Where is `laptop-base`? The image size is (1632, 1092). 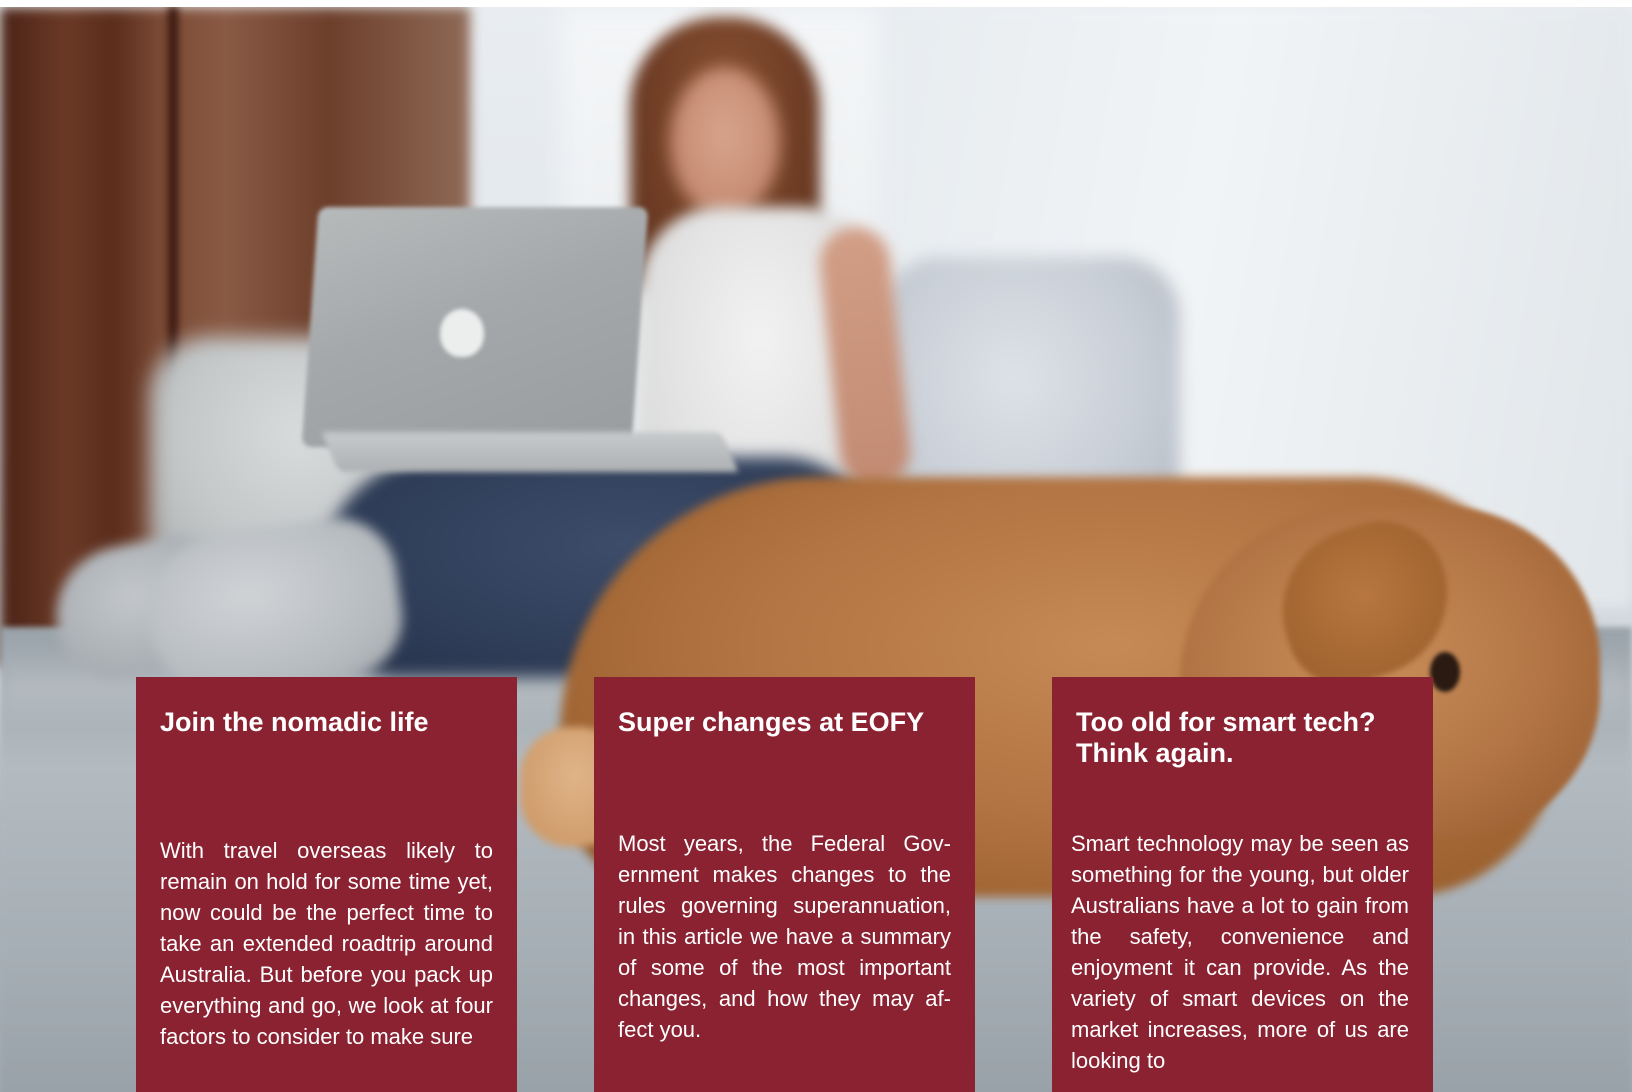 laptop-base is located at coordinates (530, 452).